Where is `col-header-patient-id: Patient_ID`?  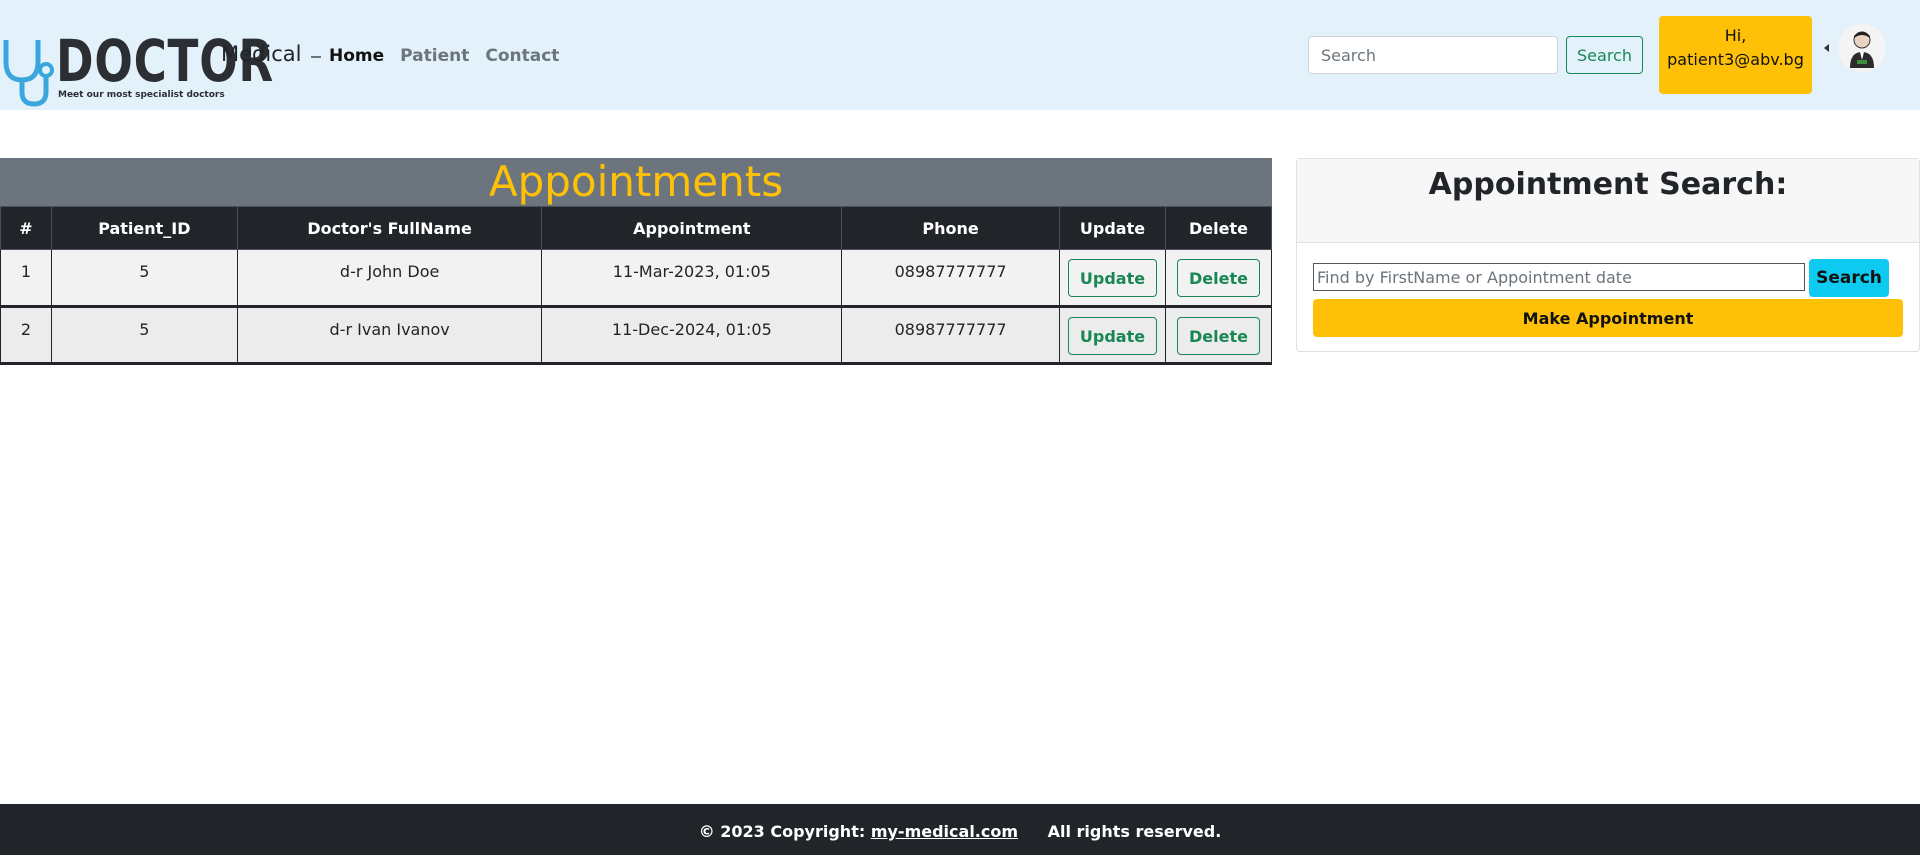 col-header-patient-id: Patient_ID is located at coordinates (144, 228).